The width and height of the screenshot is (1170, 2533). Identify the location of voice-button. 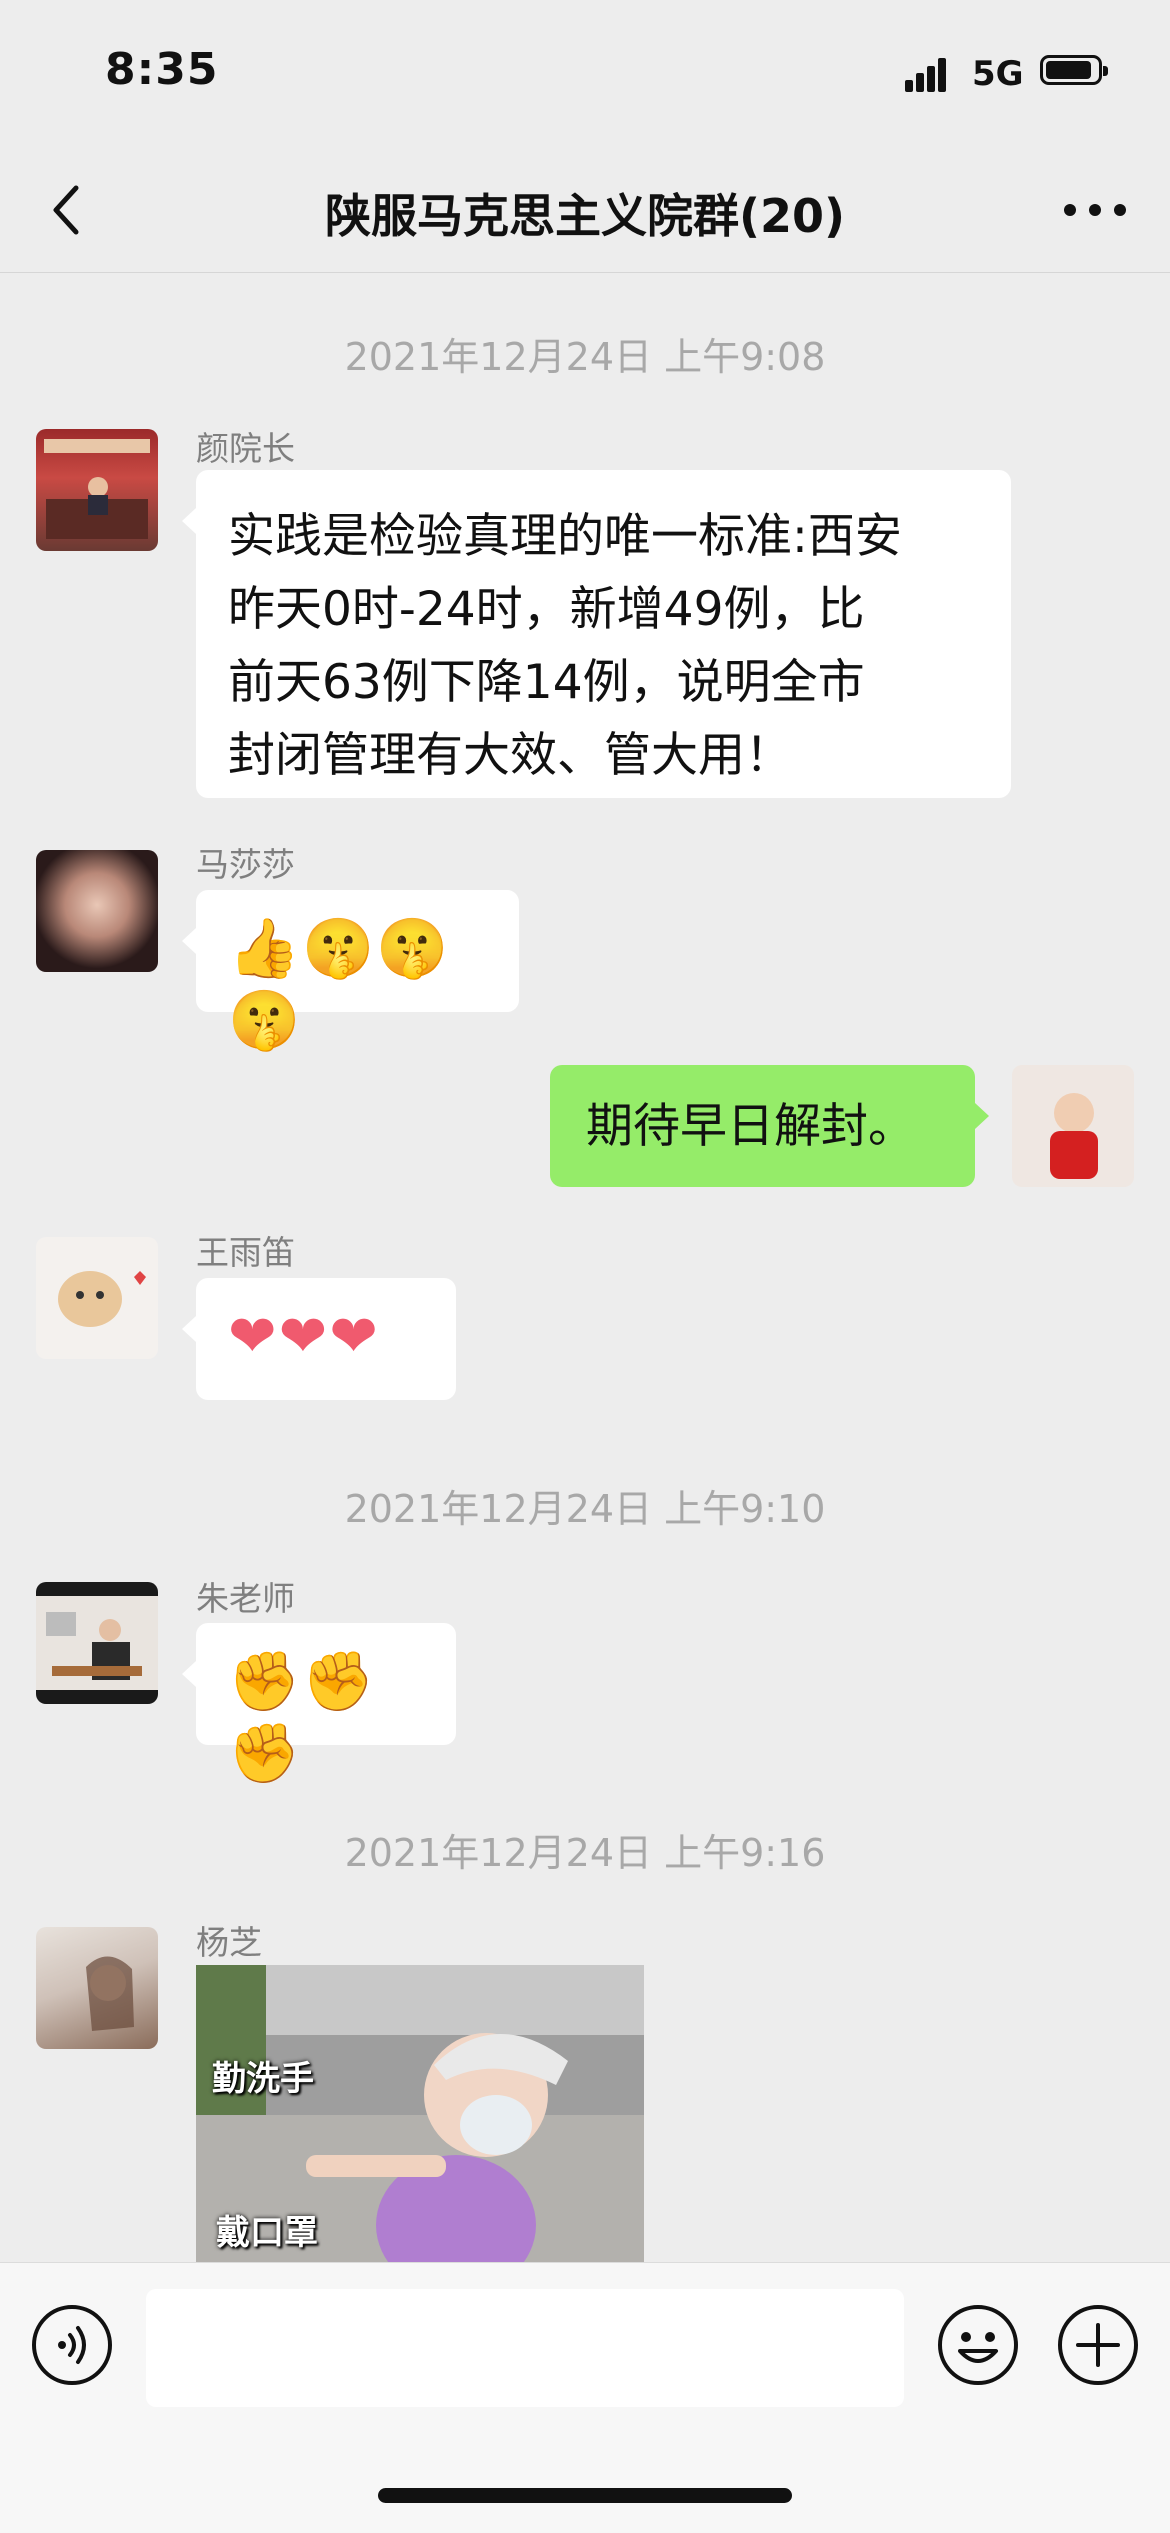
(72, 2345).